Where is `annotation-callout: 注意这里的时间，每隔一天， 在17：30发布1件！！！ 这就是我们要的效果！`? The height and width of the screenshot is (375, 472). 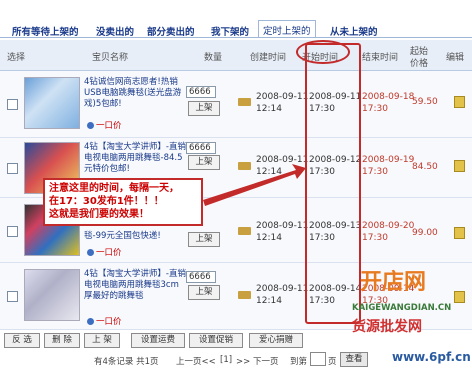 annotation-callout: 注意这里的时间，每隔一天， 在17：30发布1件！！！ 这就是我们要的效果！ is located at coordinates (123, 202).